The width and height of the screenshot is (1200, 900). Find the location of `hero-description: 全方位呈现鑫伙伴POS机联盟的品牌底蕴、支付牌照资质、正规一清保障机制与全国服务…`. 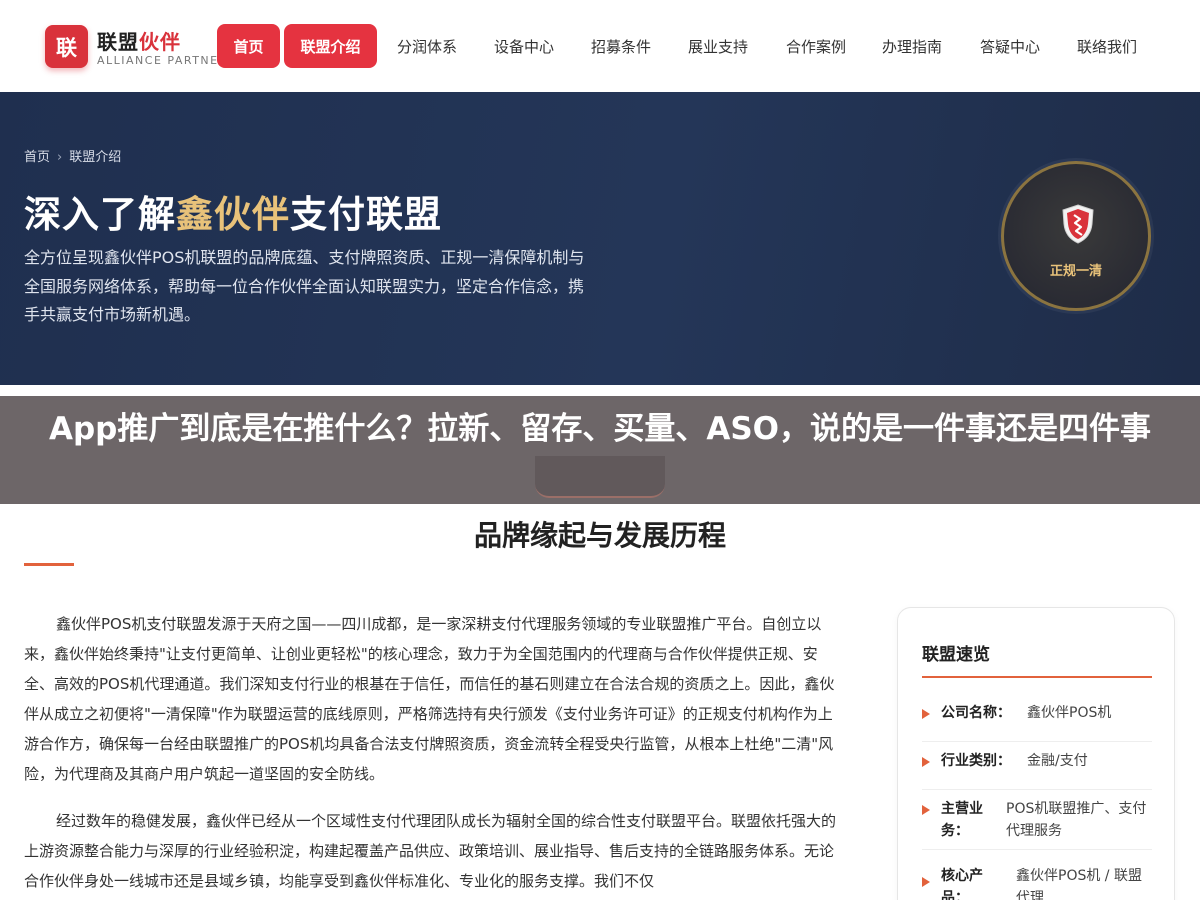

hero-description: 全方位呈现鑫伙伴POS机联盟的品牌底蕴、支付牌照资质、正规一清保障机制与全国服务… is located at coordinates (304, 286).